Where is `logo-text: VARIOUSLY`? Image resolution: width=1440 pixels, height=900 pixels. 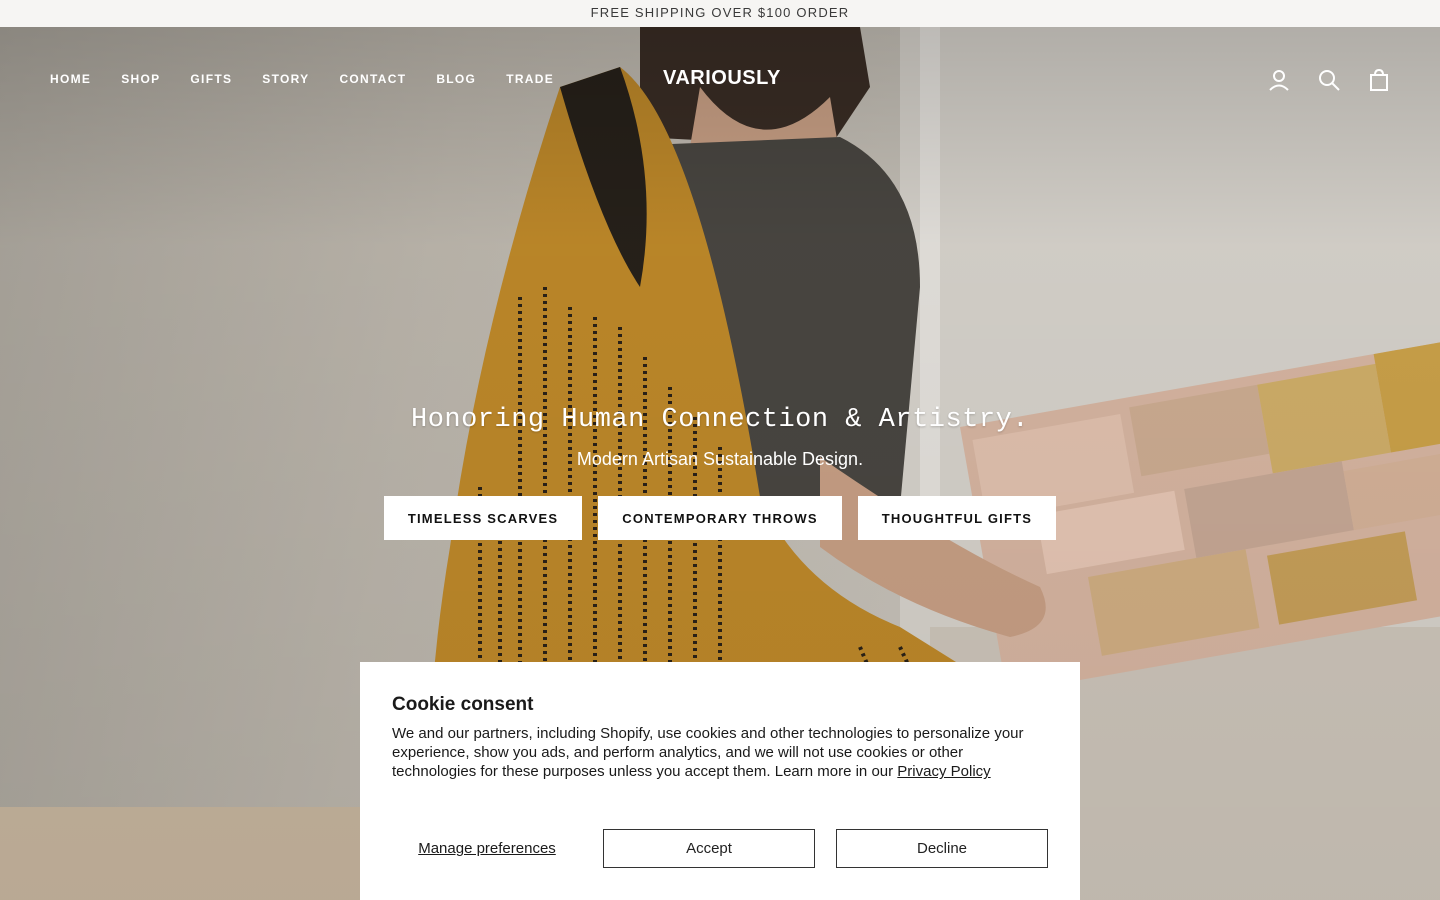
logo-text: VARIOUSLY is located at coordinates (722, 78).